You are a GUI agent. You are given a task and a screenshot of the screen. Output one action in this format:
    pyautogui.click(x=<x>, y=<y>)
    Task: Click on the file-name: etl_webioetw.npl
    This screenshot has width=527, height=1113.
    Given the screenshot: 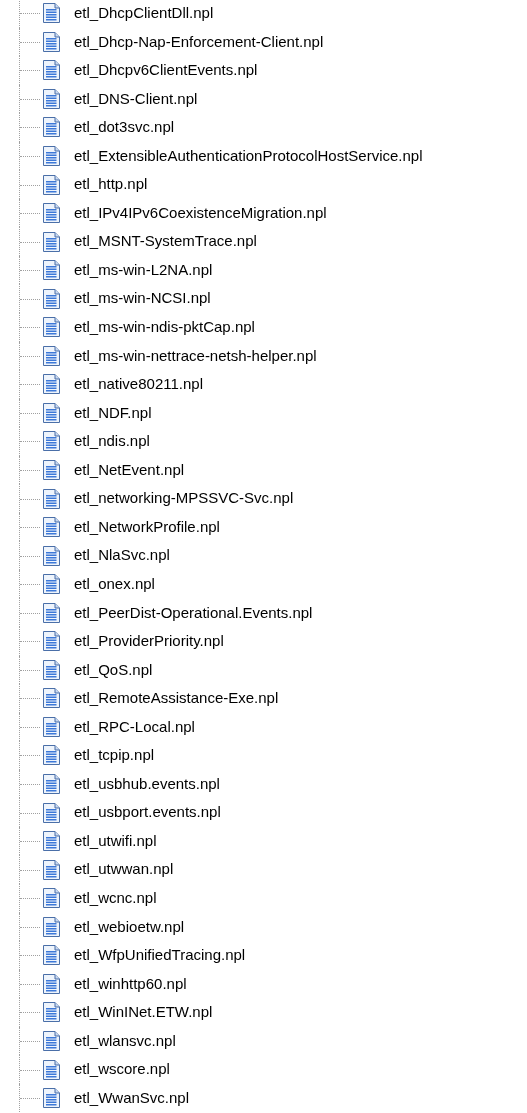 What is the action you would take?
    pyautogui.click(x=129, y=926)
    